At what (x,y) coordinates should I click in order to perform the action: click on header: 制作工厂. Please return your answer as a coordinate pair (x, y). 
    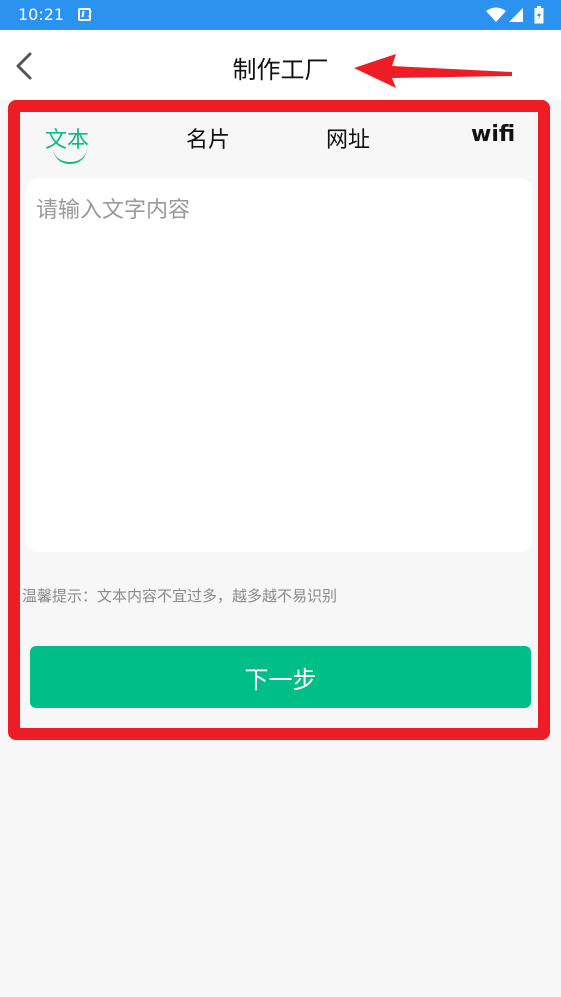
    Looking at the image, I should click on (280, 65).